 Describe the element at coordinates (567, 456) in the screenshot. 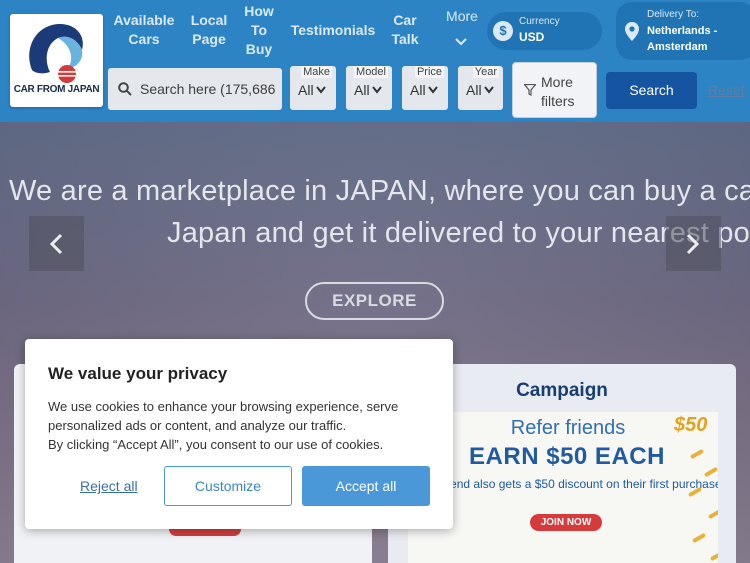

I see `promo-earn-text: EARN $50 EACH` at that location.